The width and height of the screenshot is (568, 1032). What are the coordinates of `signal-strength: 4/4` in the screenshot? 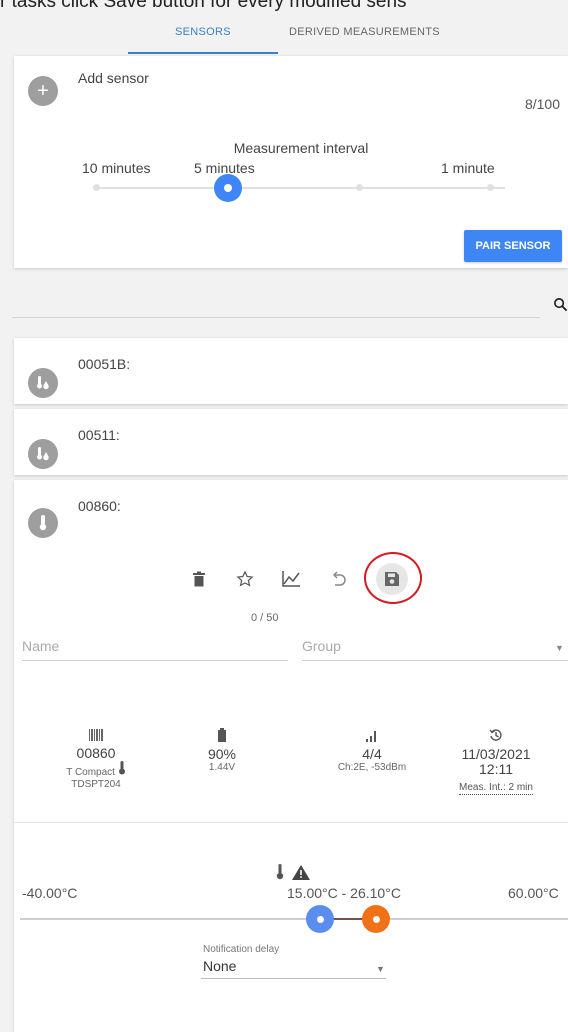 It's located at (372, 754).